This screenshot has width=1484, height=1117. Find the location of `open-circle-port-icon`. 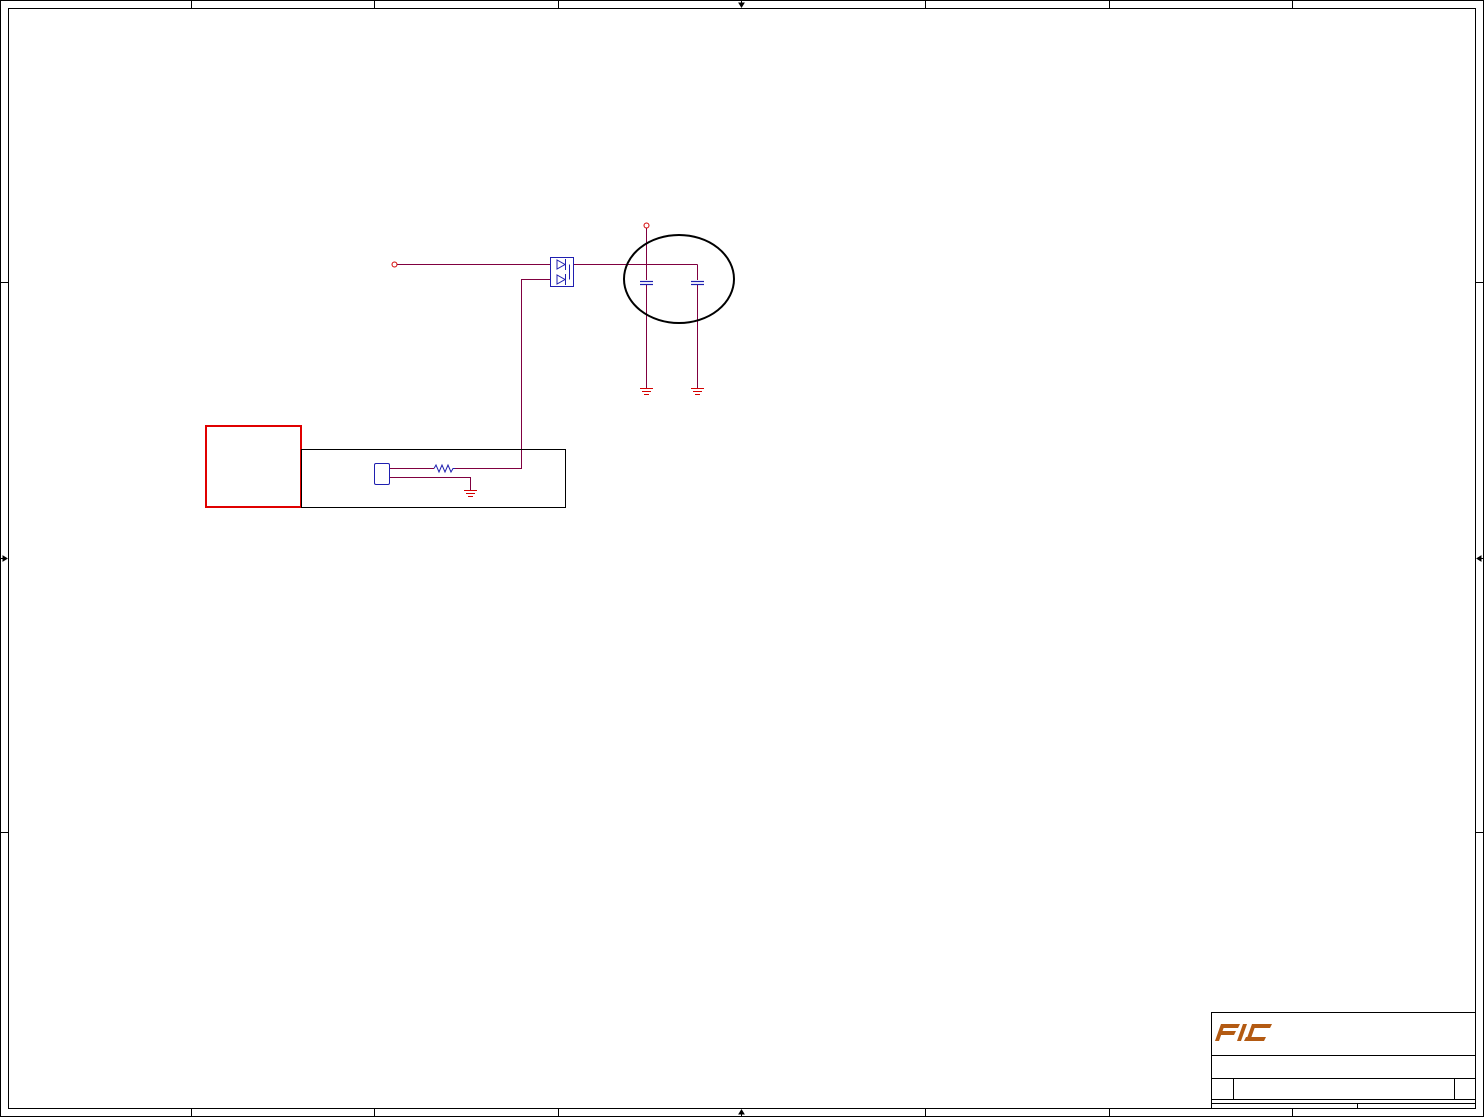

open-circle-port-icon is located at coordinates (394, 264).